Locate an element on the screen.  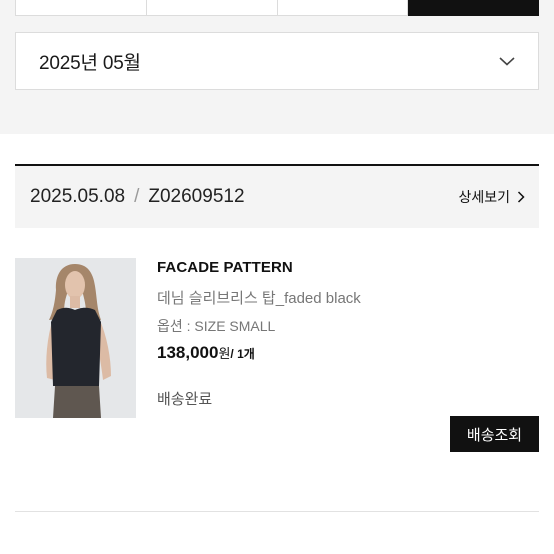
period-tab-active is located at coordinates (473, 8).